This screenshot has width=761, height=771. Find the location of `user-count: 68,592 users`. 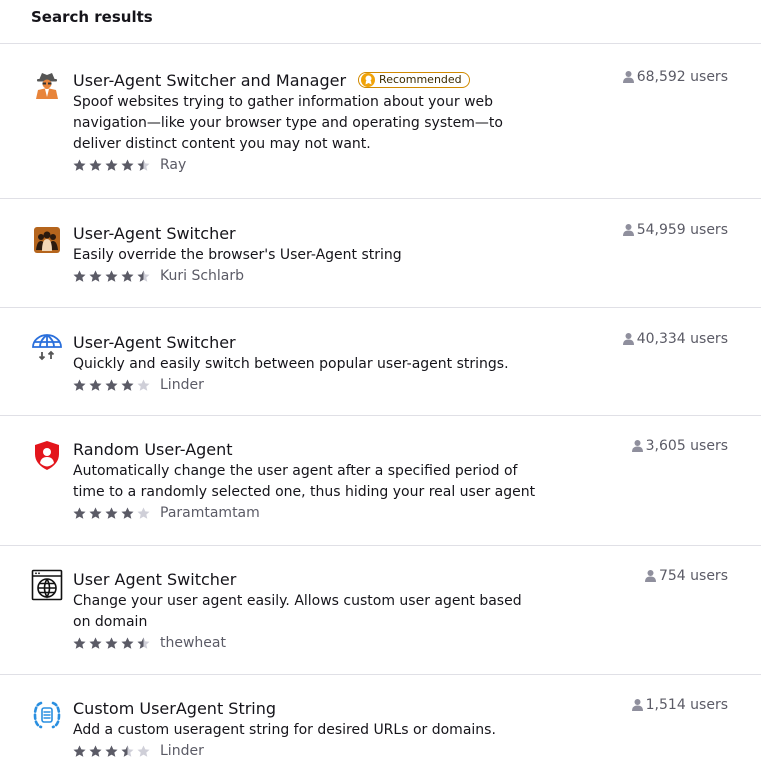

user-count: 68,592 users is located at coordinates (675, 77).